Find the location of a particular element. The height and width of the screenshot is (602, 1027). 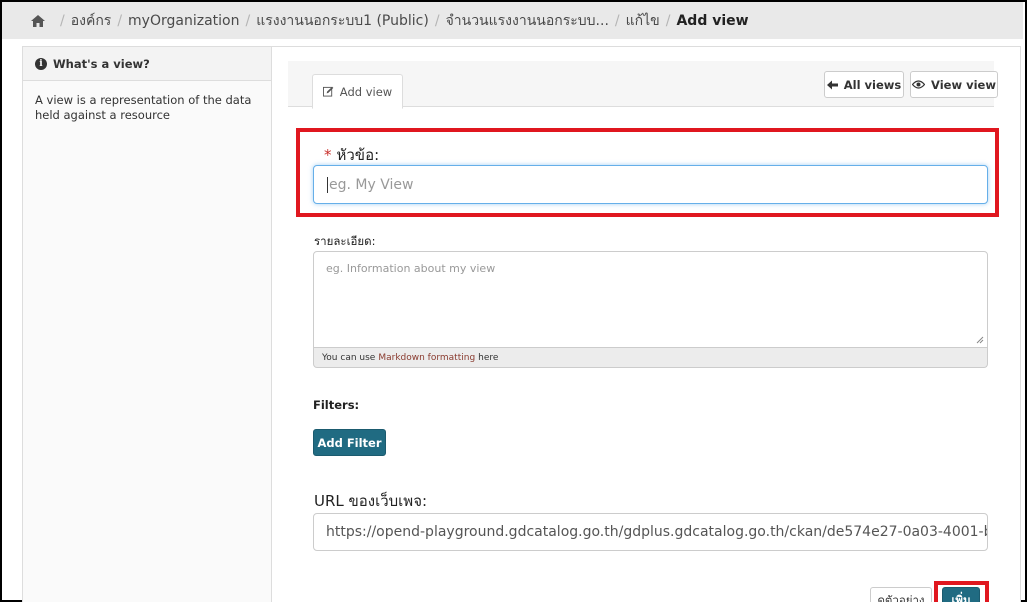

filters-label: Filters: is located at coordinates (336, 405).